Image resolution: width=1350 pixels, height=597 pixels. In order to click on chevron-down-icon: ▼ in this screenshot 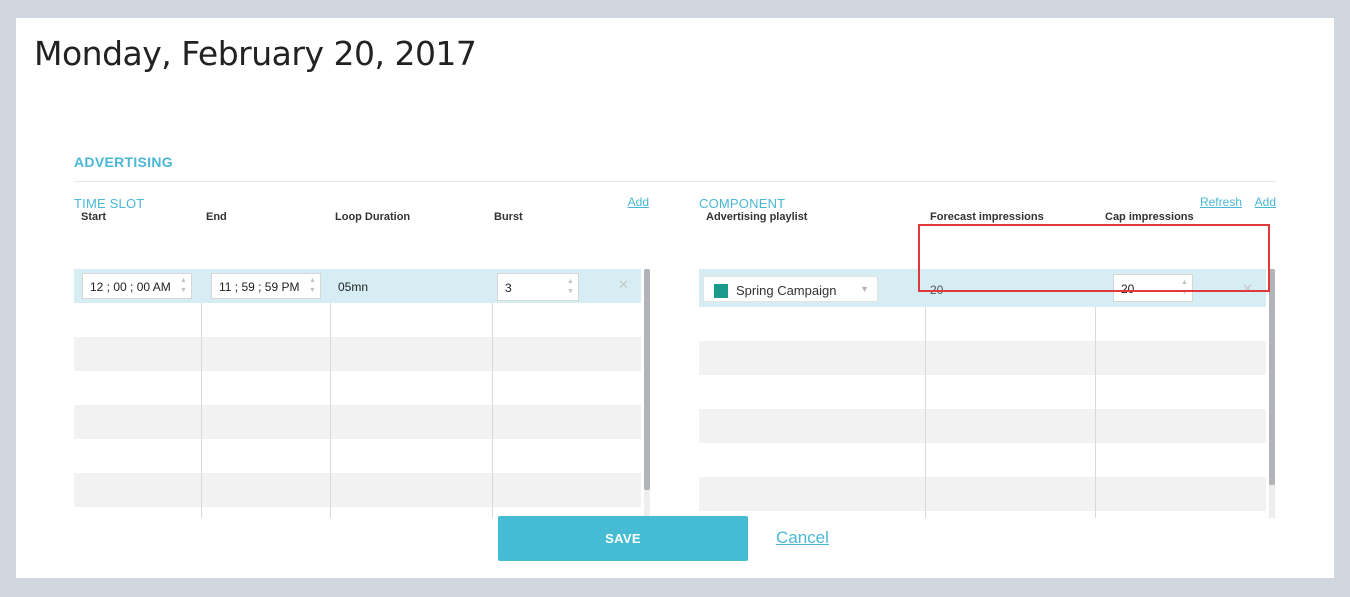, I will do `click(864, 289)`.